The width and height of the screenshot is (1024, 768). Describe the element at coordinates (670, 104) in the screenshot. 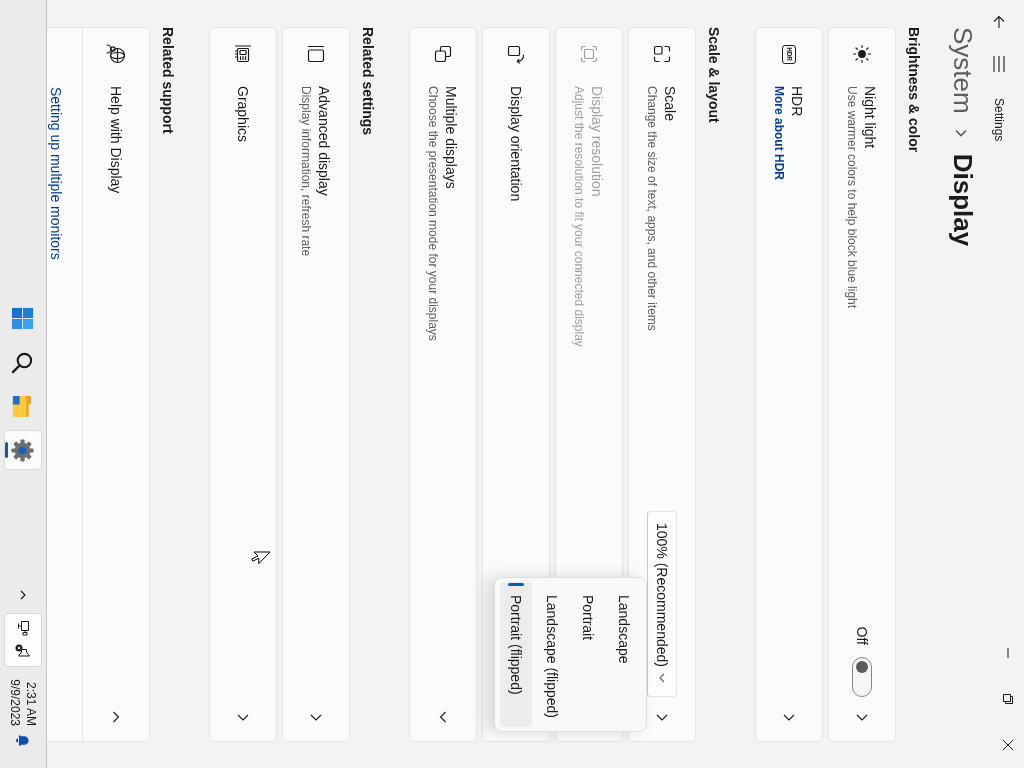

I see `setting-title: Scale` at that location.